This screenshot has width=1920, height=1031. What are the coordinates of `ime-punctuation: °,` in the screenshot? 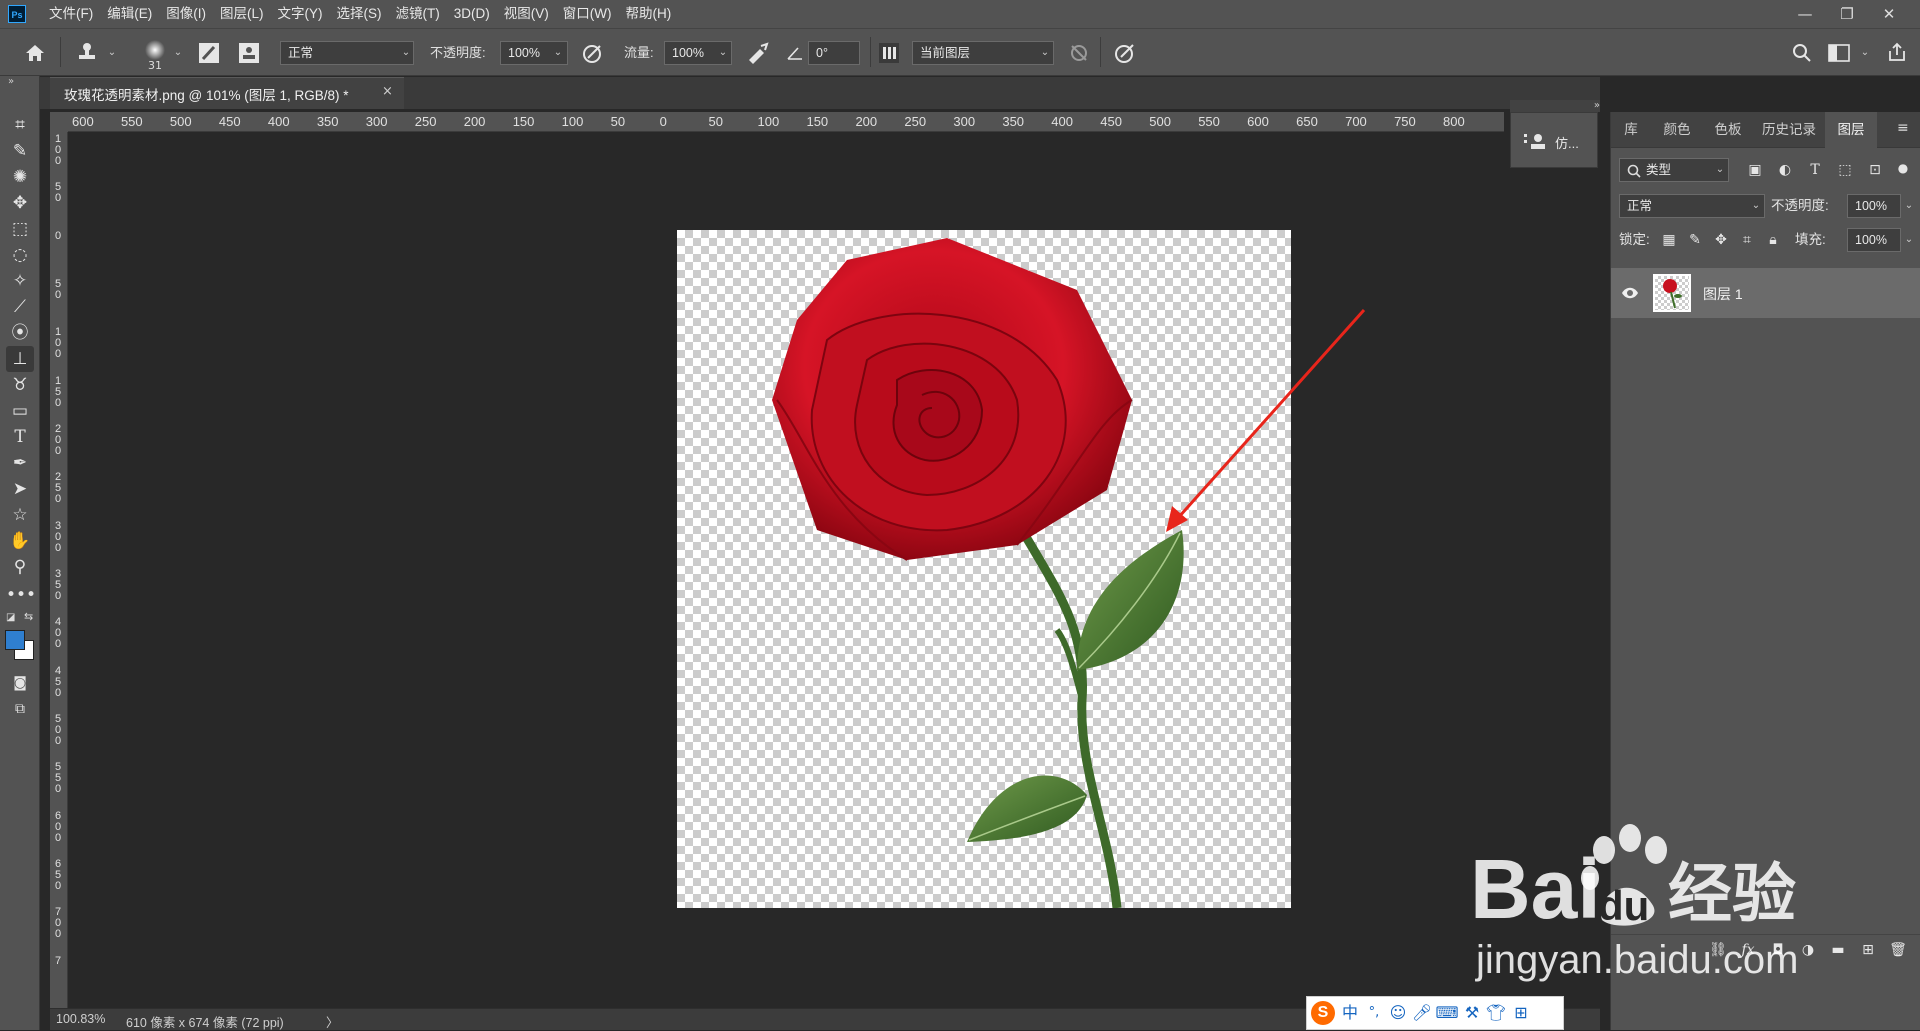 It's located at (1374, 1013).